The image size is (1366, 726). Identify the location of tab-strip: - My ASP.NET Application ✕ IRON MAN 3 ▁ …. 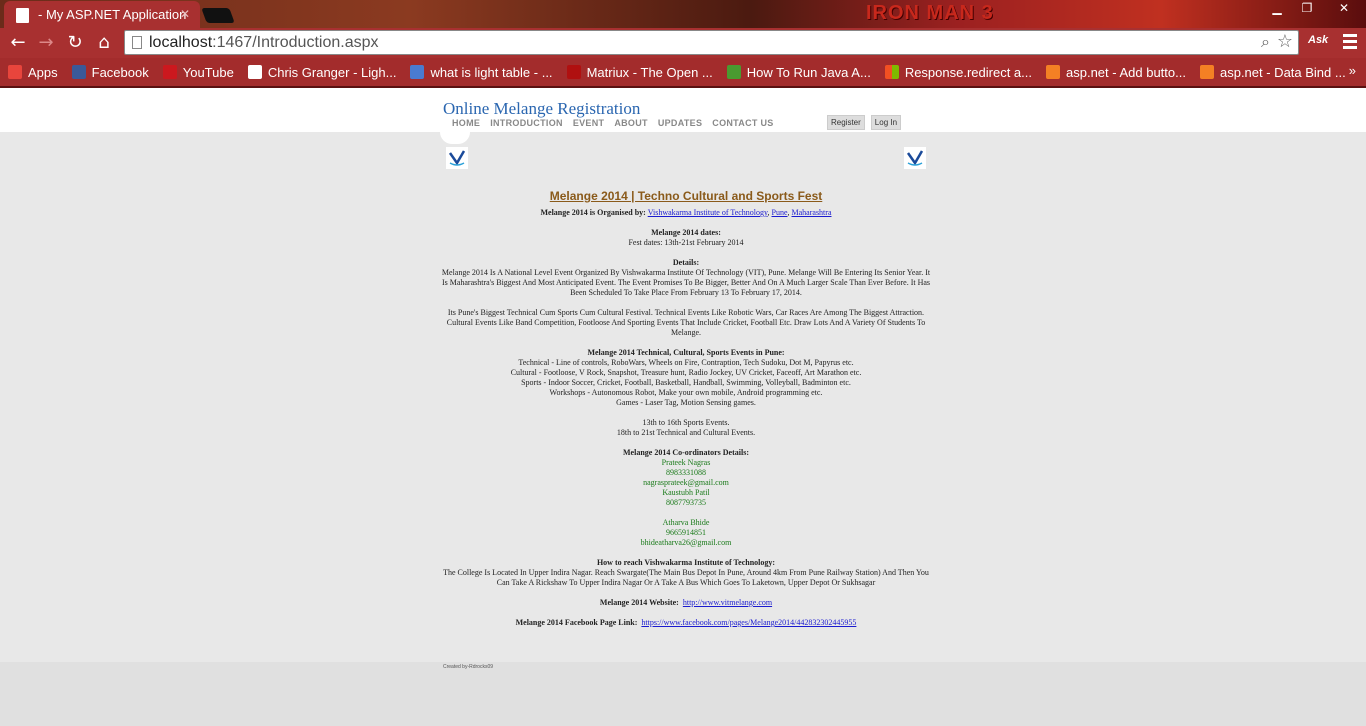
(683, 14).